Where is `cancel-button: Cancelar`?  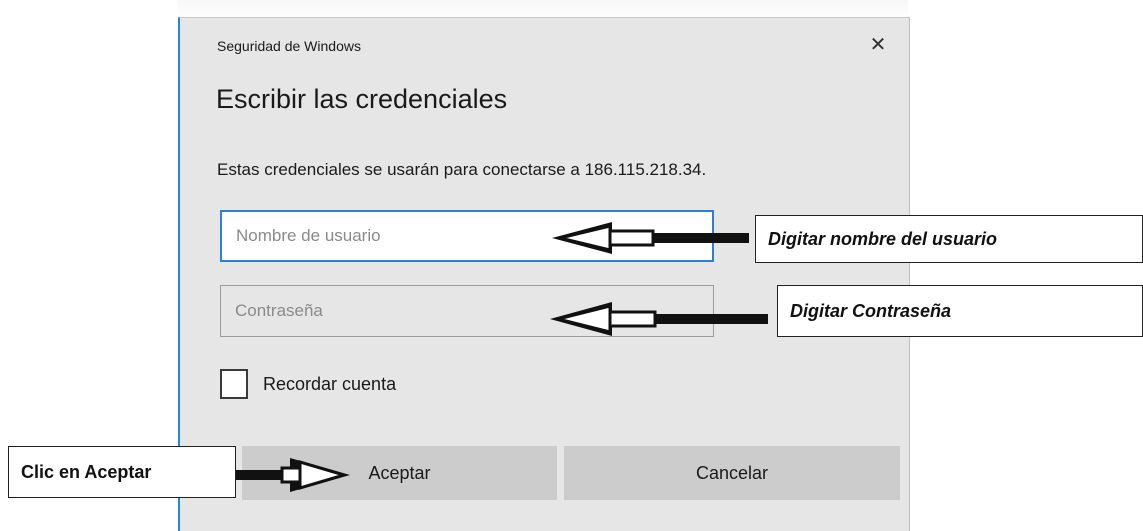
cancel-button: Cancelar is located at coordinates (732, 473).